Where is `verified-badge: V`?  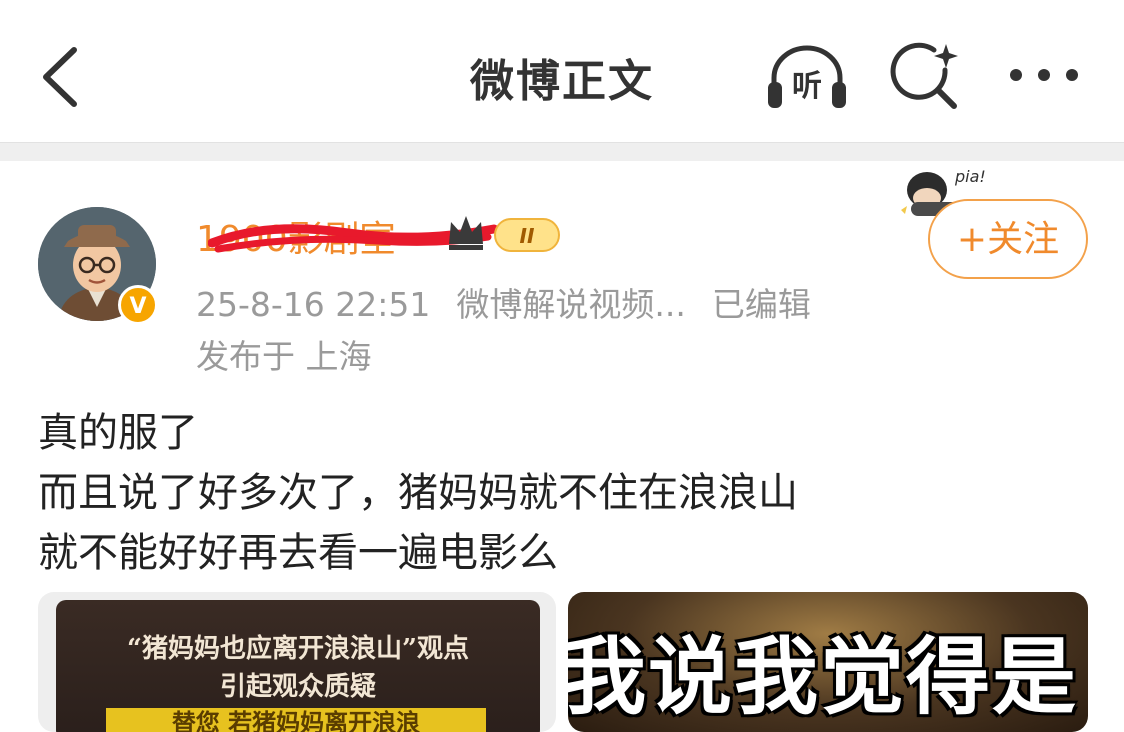
verified-badge: V is located at coordinates (138, 305).